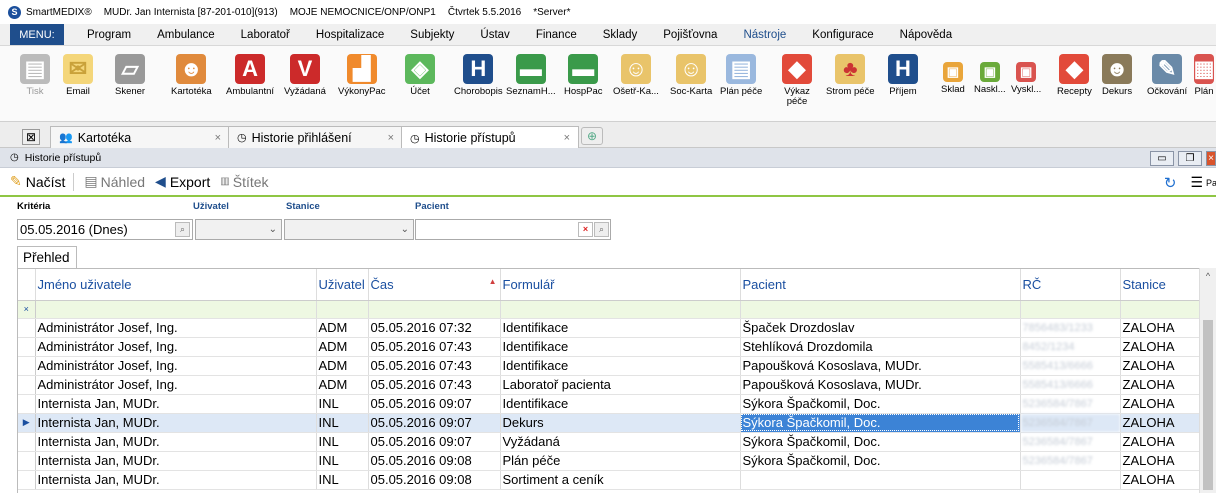 The image size is (1216, 493). What do you see at coordinates (764, 34) in the screenshot?
I see `menu-nastroje: Nástroje` at bounding box center [764, 34].